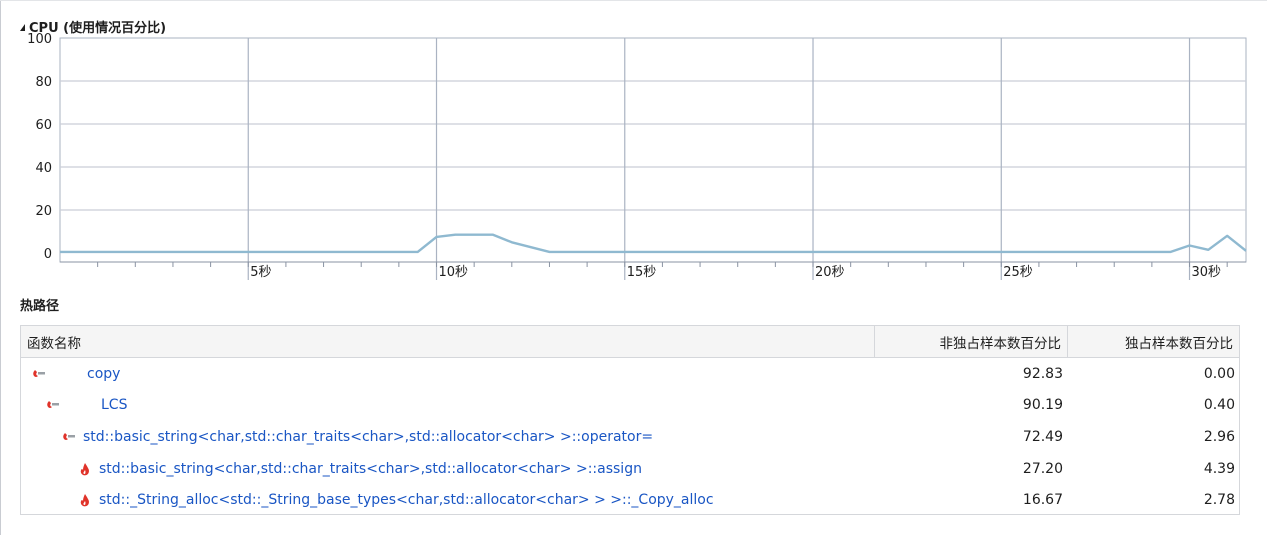  I want to click on x-tick-label: 10秒, so click(454, 272).